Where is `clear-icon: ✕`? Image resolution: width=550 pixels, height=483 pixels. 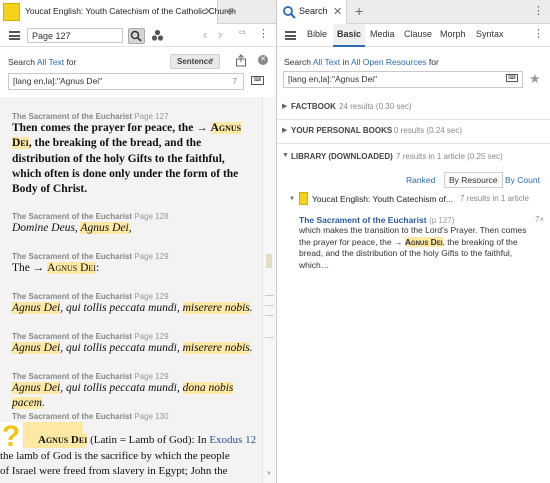 clear-icon: ✕ is located at coordinates (263, 60).